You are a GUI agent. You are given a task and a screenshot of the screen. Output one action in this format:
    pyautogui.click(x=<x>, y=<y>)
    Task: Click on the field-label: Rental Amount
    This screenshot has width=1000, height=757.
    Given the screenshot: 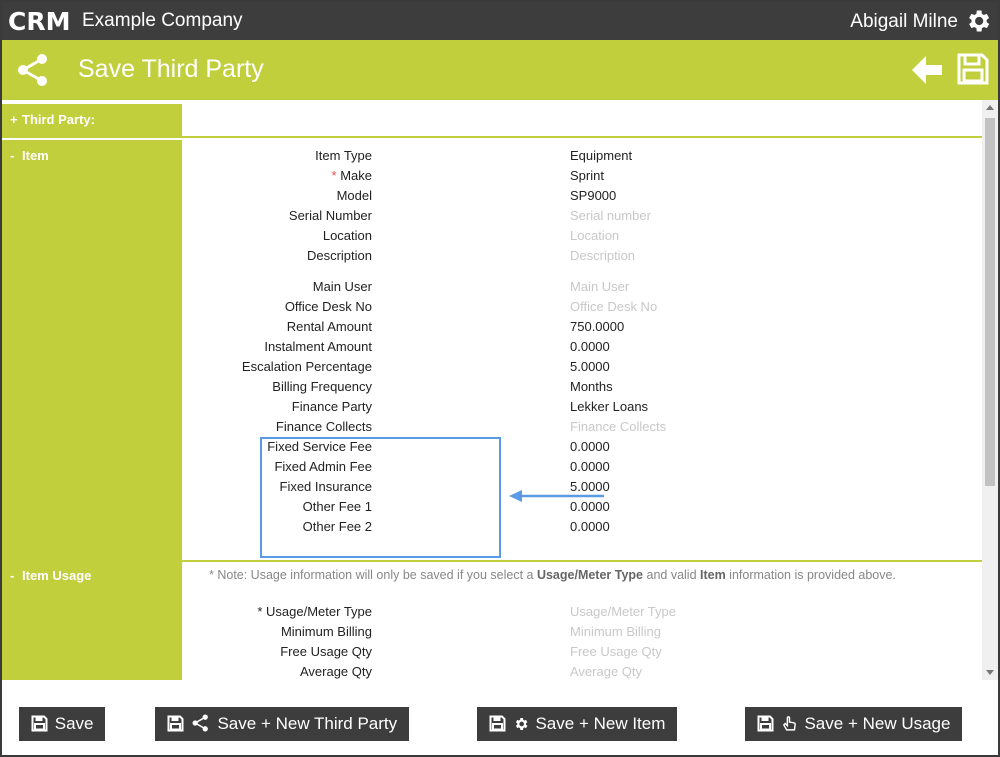 What is the action you would take?
    pyautogui.click(x=329, y=326)
    